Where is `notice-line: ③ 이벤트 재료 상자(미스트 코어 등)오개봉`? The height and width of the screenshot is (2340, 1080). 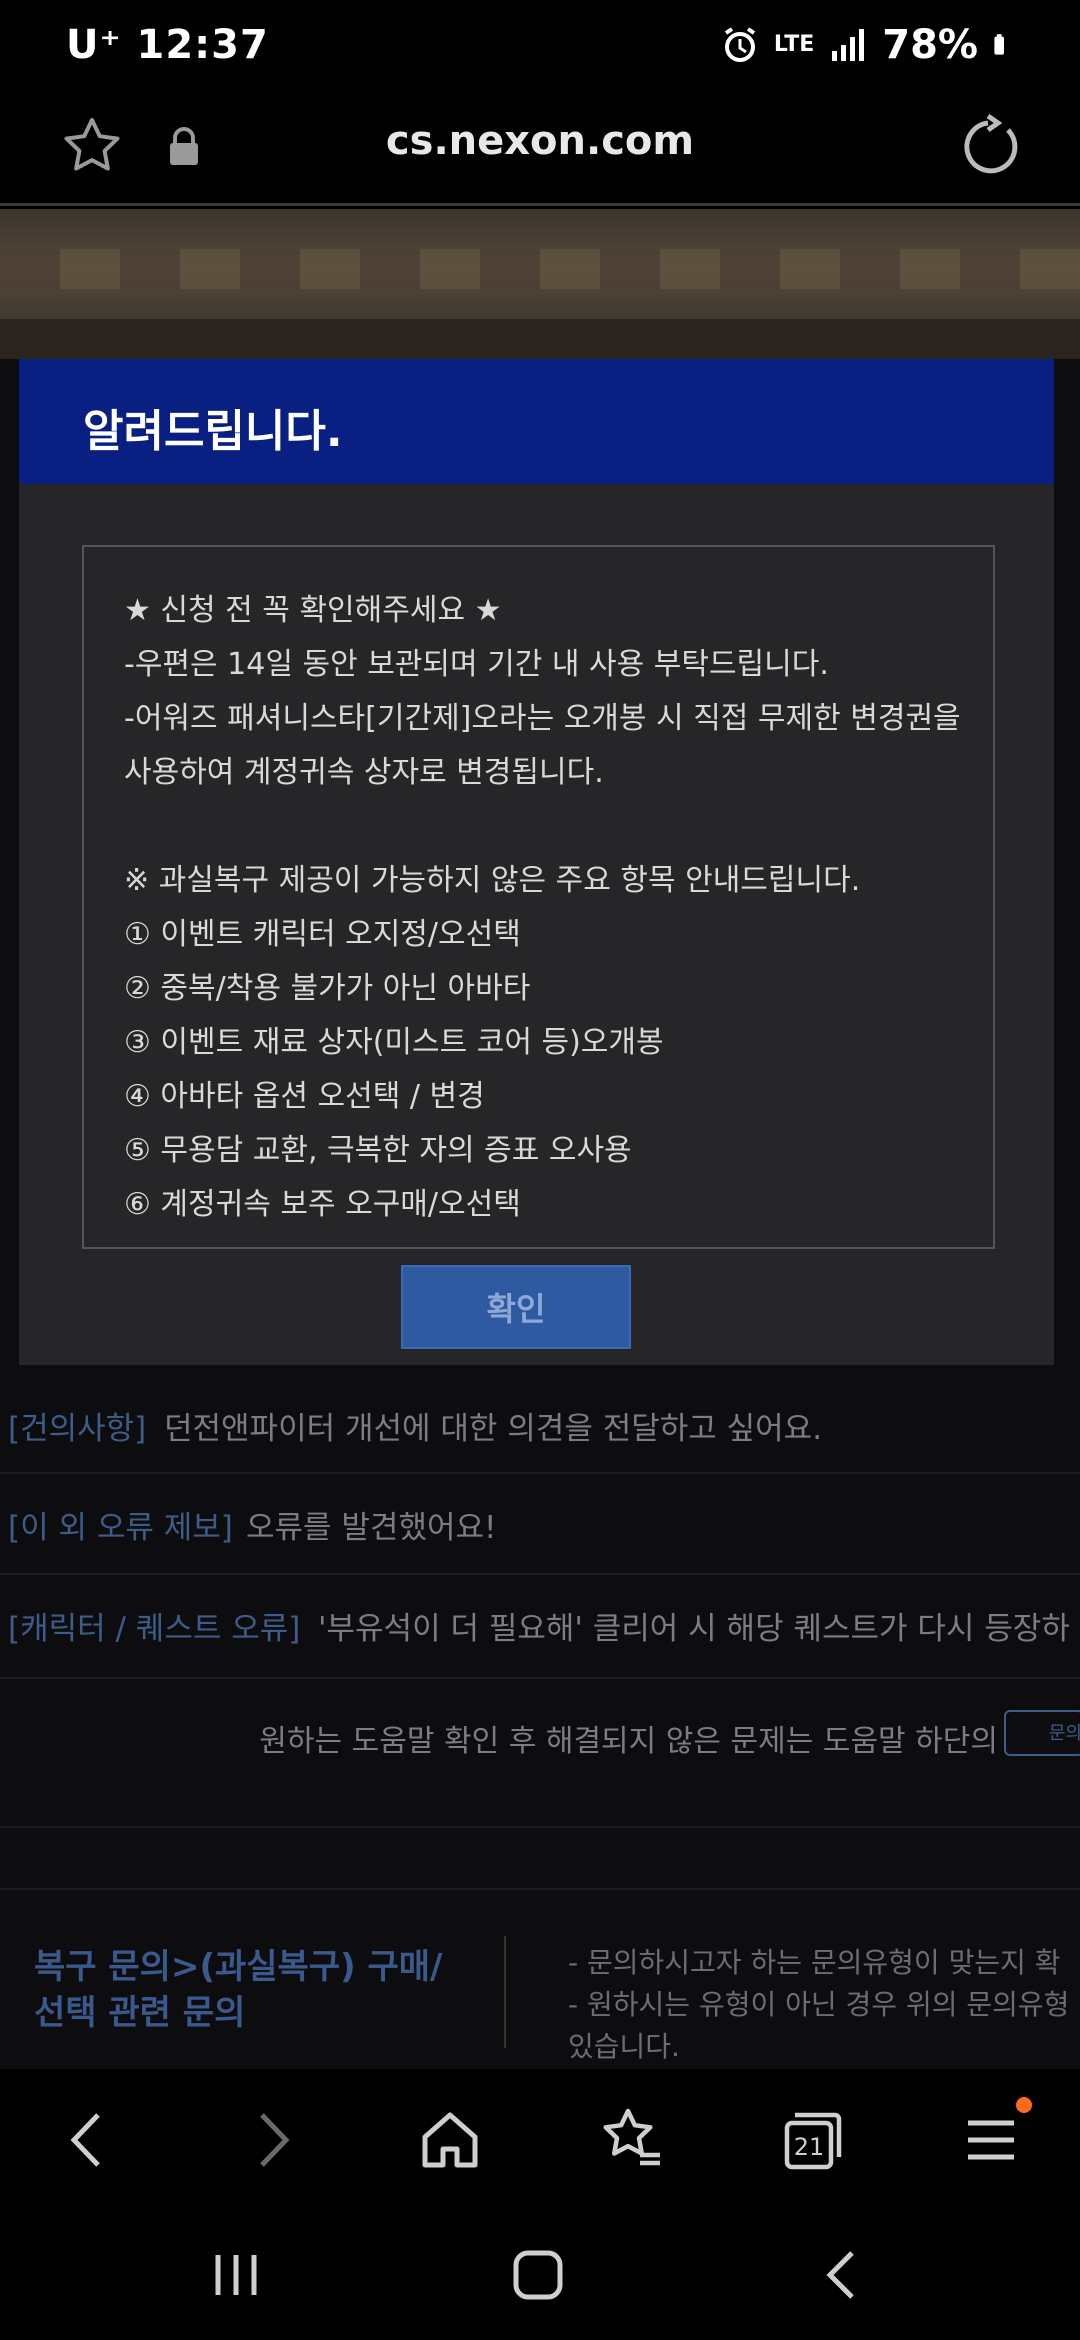 notice-line: ③ 이벤트 재료 상자(미스트 코어 등)오개봉 is located at coordinates (394, 1042).